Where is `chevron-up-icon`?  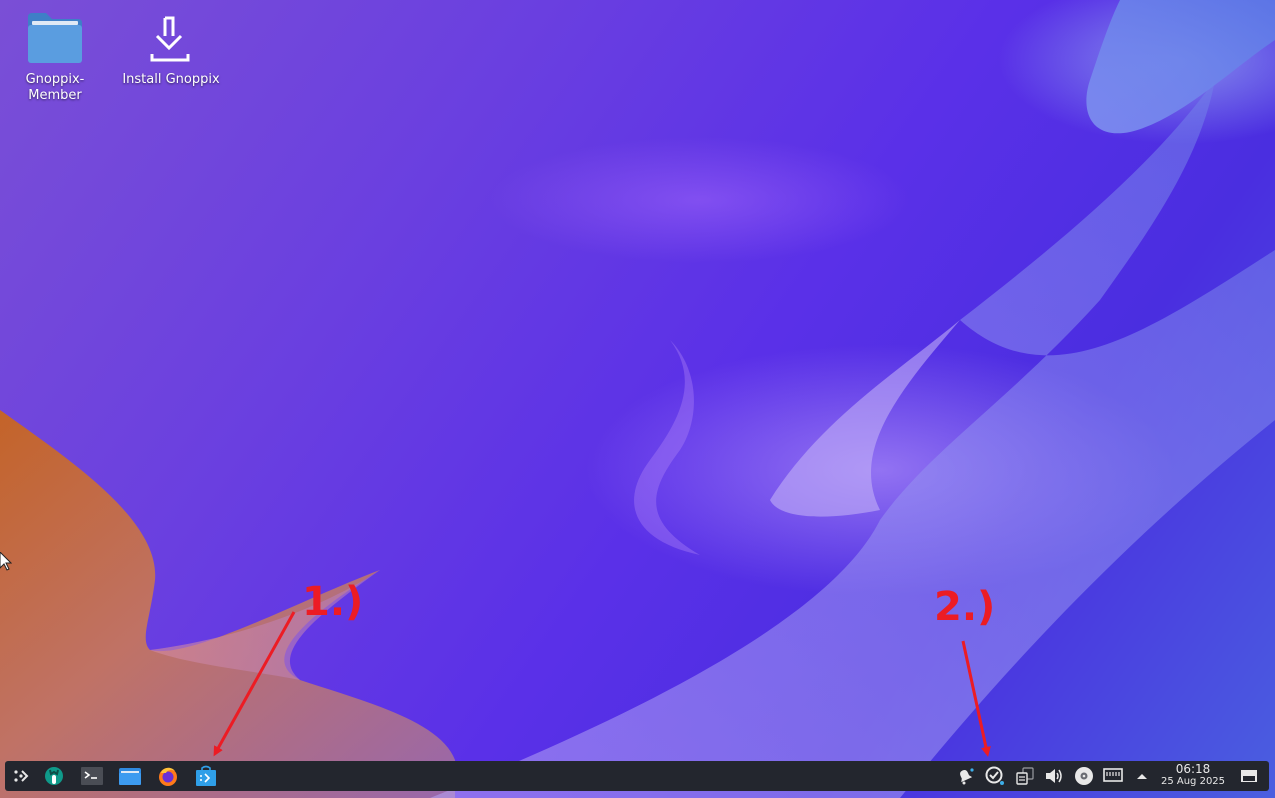
chevron-up-icon is located at coordinates (1142, 776).